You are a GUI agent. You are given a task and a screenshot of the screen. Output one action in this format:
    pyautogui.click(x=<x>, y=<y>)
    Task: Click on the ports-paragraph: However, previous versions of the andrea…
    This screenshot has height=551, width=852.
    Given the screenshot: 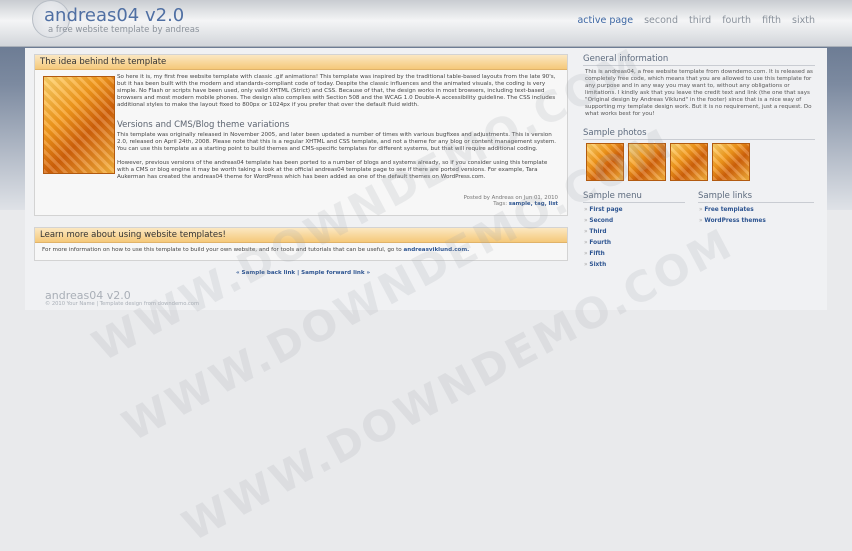 What is the action you would take?
    pyautogui.click(x=332, y=170)
    